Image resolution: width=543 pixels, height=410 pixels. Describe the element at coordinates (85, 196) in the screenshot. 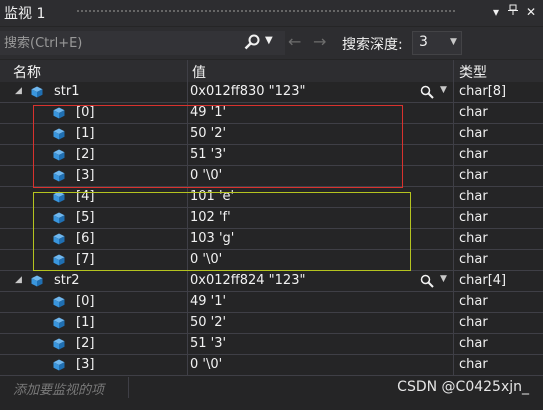

I see `row-name: [4]` at that location.